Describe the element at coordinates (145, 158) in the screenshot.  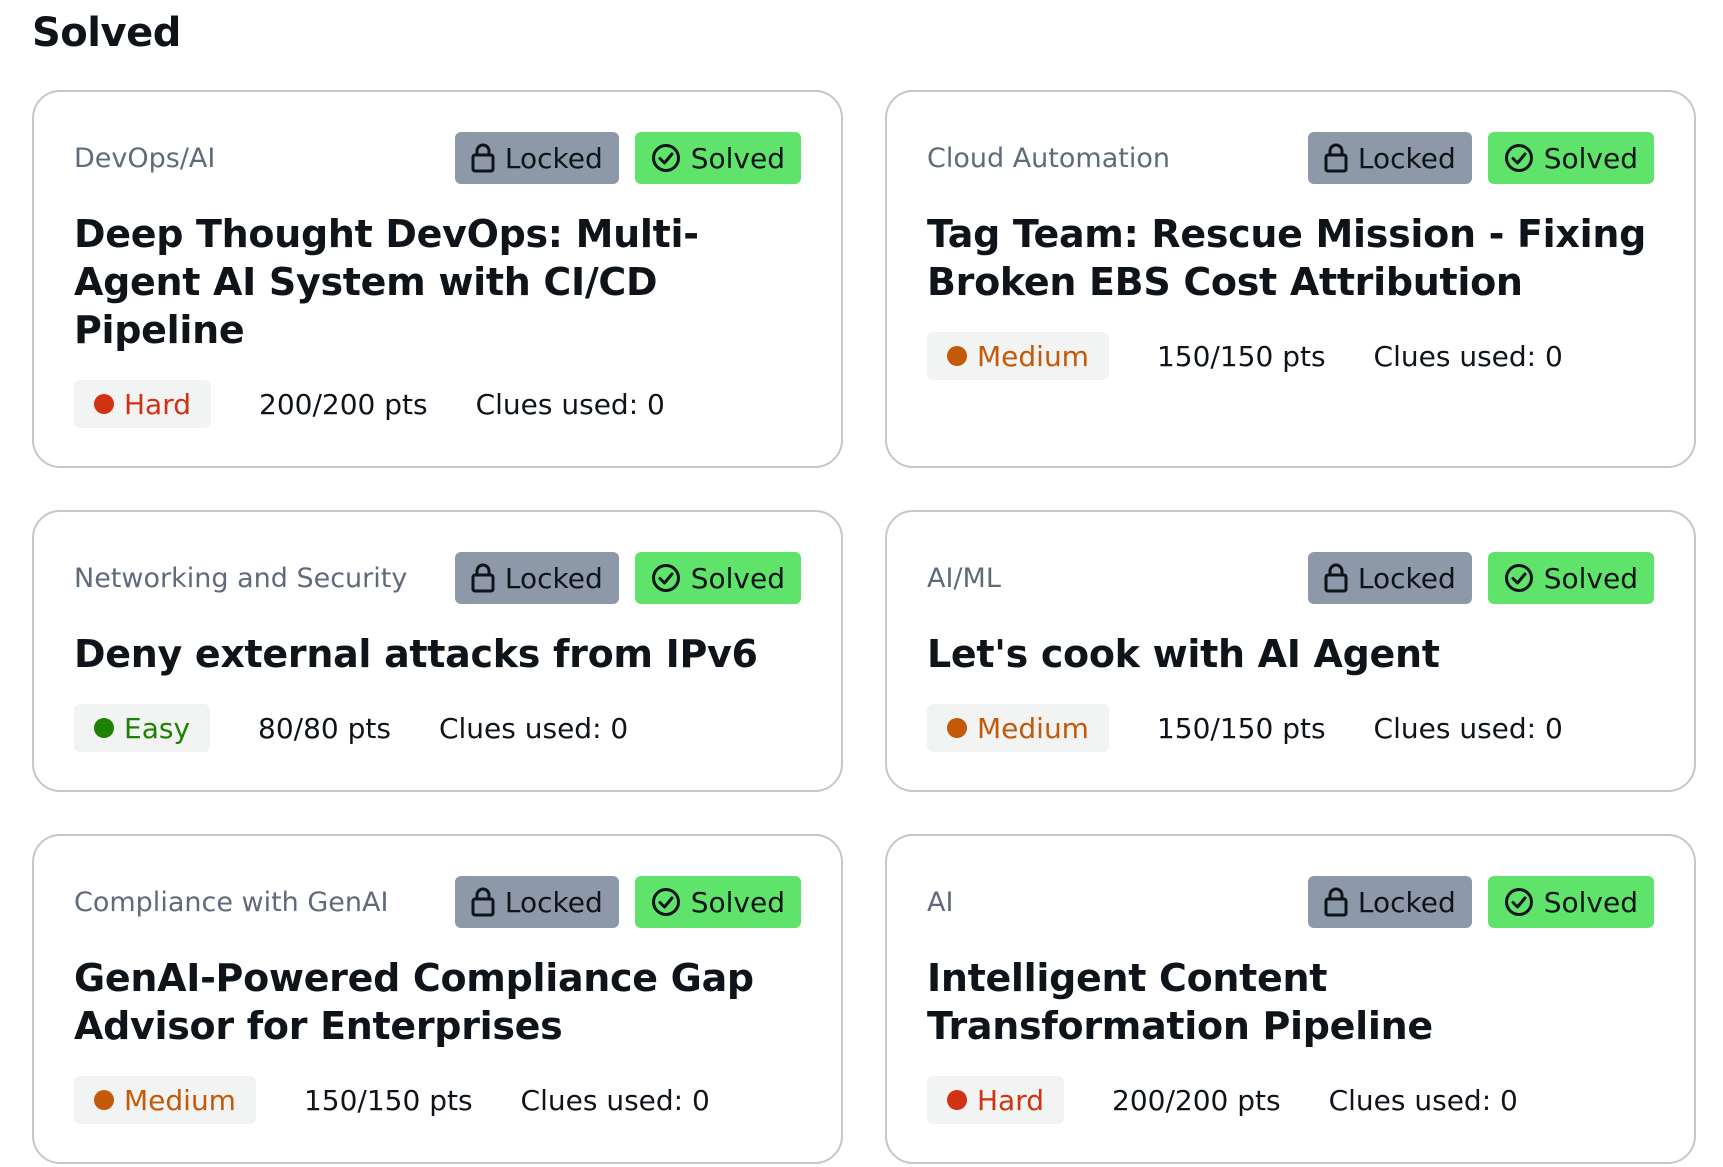
I see `card-category: DevOps/AI` at that location.